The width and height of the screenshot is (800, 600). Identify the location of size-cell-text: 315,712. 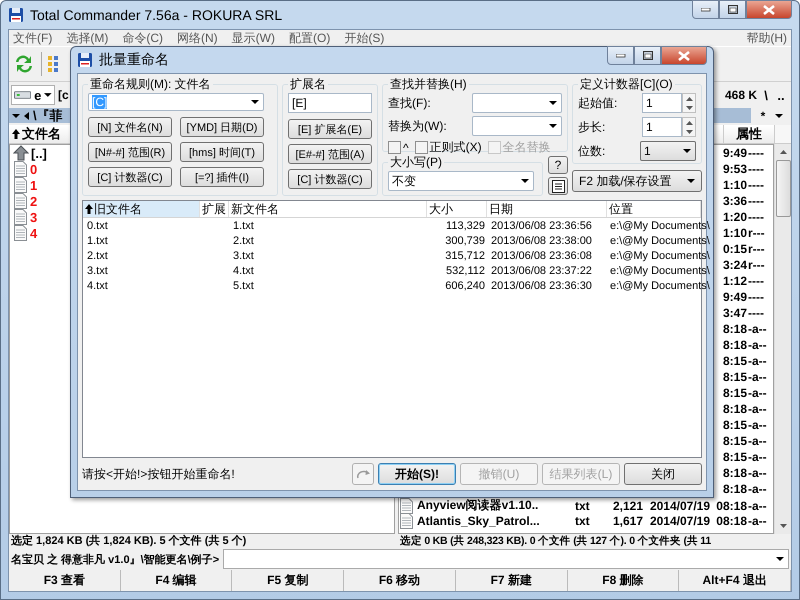
(465, 256).